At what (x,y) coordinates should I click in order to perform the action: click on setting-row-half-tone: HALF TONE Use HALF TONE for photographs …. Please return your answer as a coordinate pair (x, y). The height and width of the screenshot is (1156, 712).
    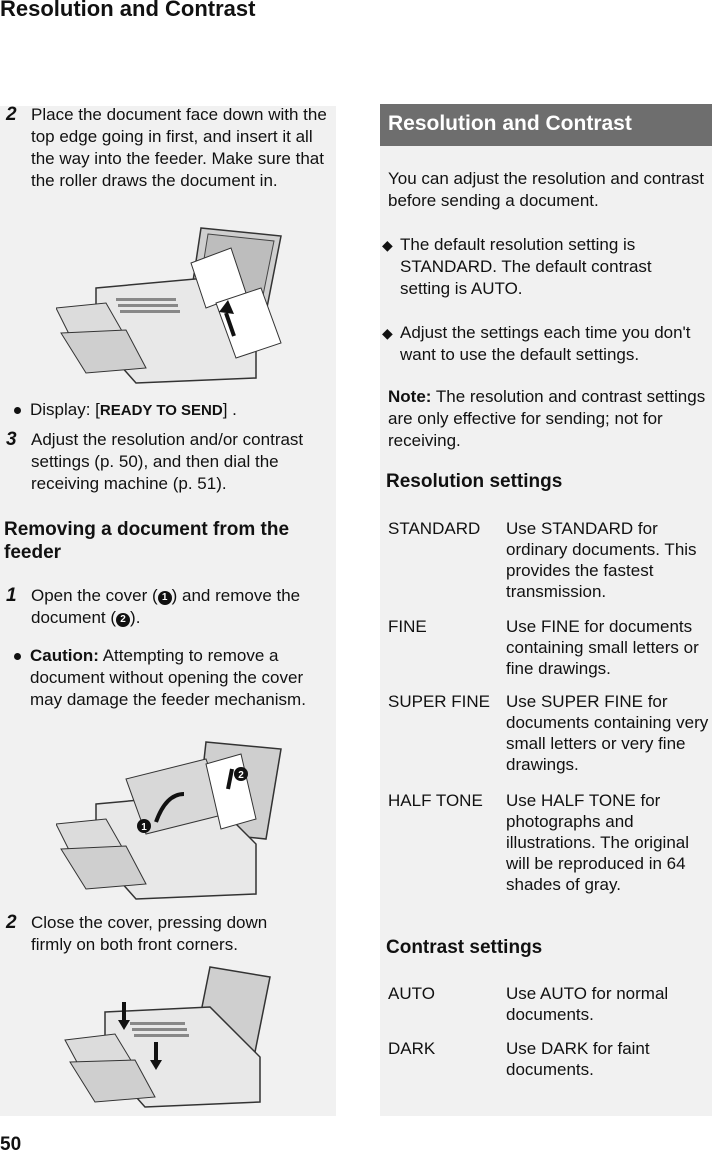
    Looking at the image, I should click on (538, 842).